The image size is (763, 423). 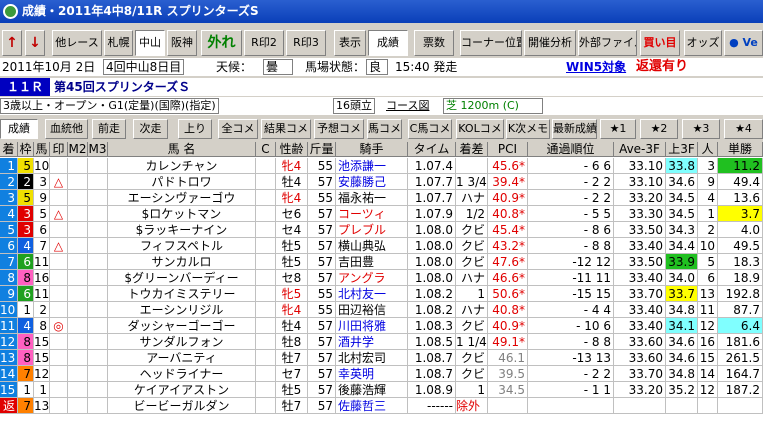 What do you see at coordinates (660, 43) in the screenshot?
I see `bet-button: 買い目` at bounding box center [660, 43].